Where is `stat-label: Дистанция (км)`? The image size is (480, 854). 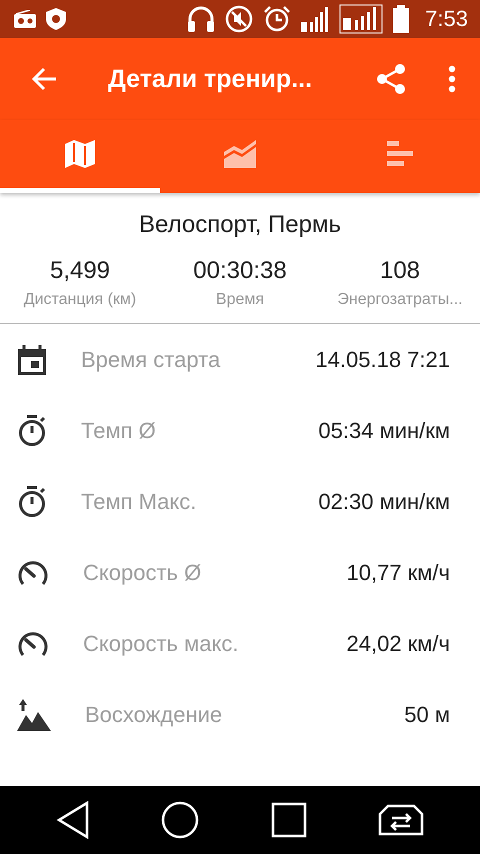 stat-label: Дистанция (км) is located at coordinates (80, 300).